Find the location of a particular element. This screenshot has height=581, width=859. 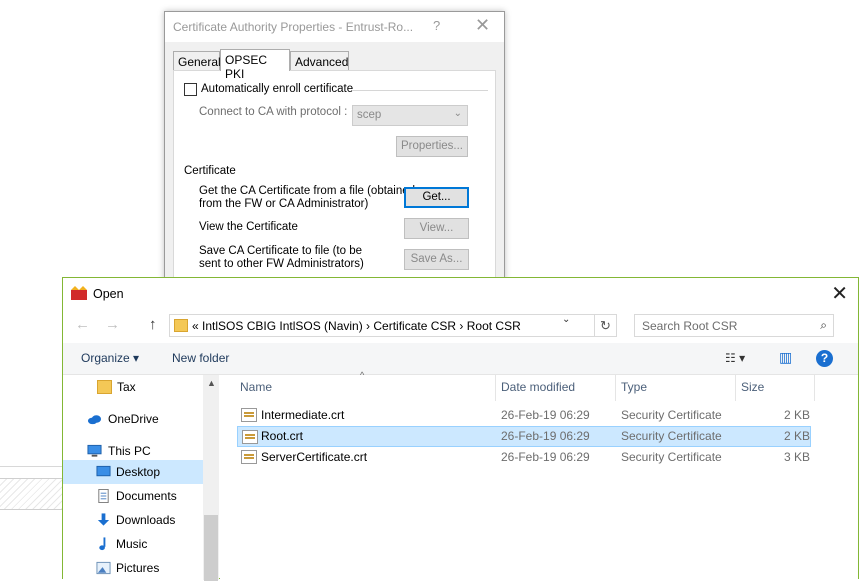

column-header-size: Size is located at coordinates (752, 387).